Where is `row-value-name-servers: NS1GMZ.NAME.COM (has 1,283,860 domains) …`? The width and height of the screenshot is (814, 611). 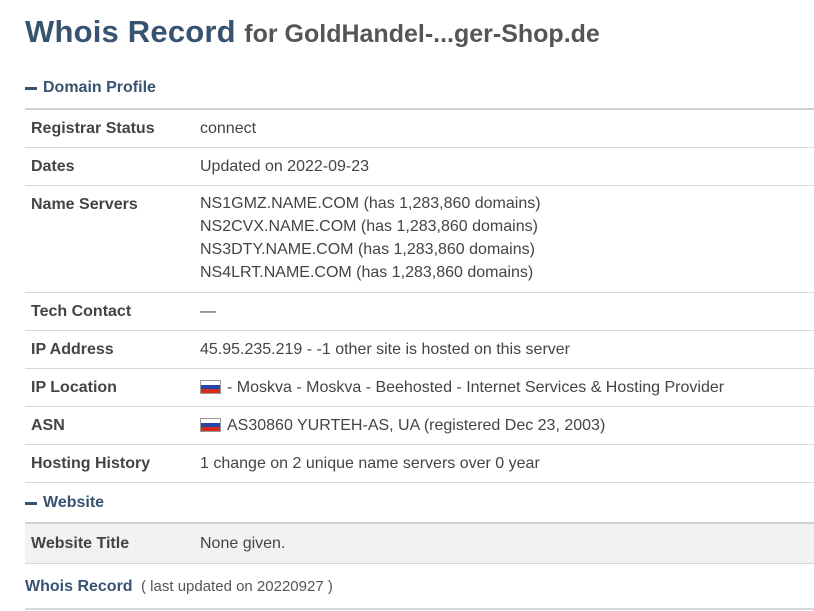 row-value-name-servers: NS1GMZ.NAME.COM (has 1,283,860 domains) … is located at coordinates (504, 239).